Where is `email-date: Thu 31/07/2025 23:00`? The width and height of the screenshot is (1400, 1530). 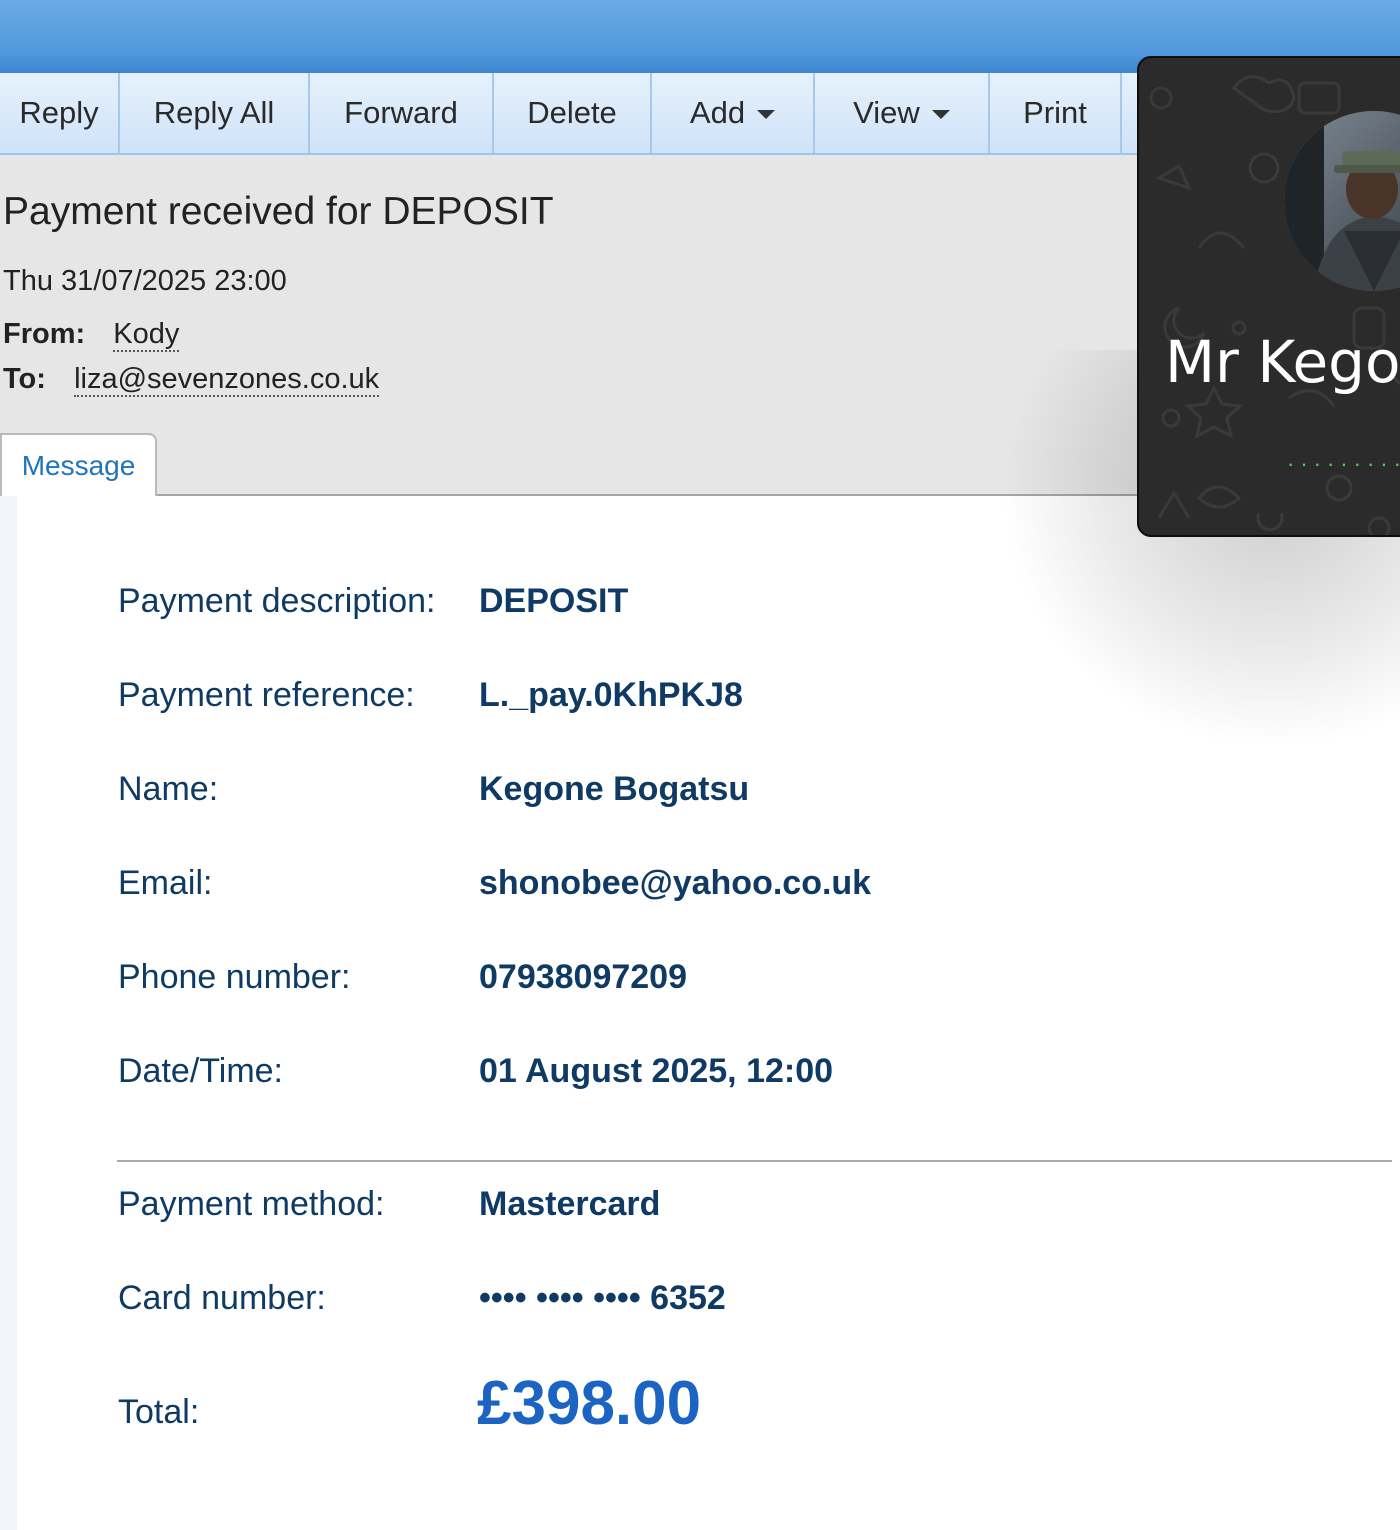 email-date: Thu 31/07/2025 23:00 is located at coordinates (145, 281).